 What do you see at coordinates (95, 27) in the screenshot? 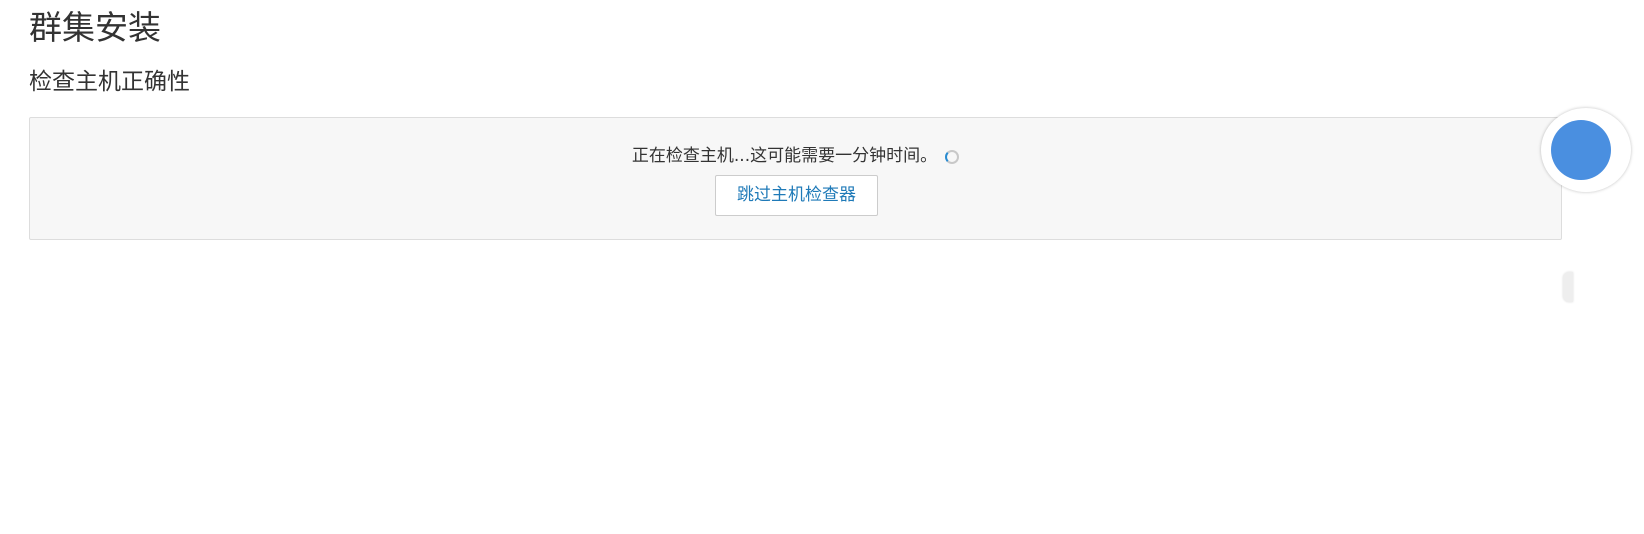
I see `page-title: 群集安装` at bounding box center [95, 27].